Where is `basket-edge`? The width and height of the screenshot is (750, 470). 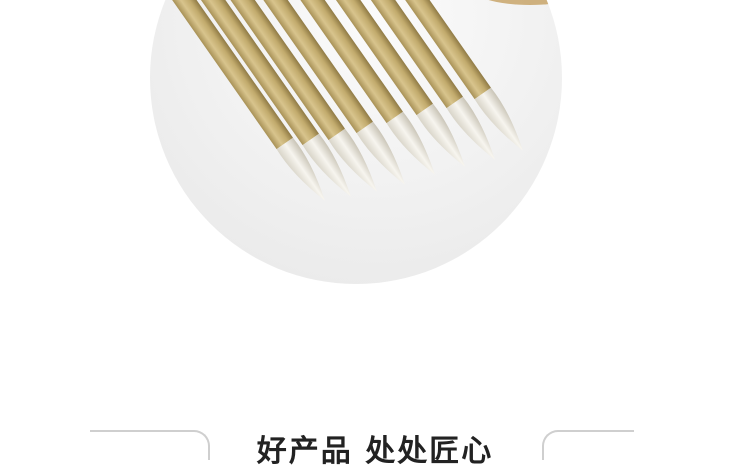
basket-edge is located at coordinates (525, 2).